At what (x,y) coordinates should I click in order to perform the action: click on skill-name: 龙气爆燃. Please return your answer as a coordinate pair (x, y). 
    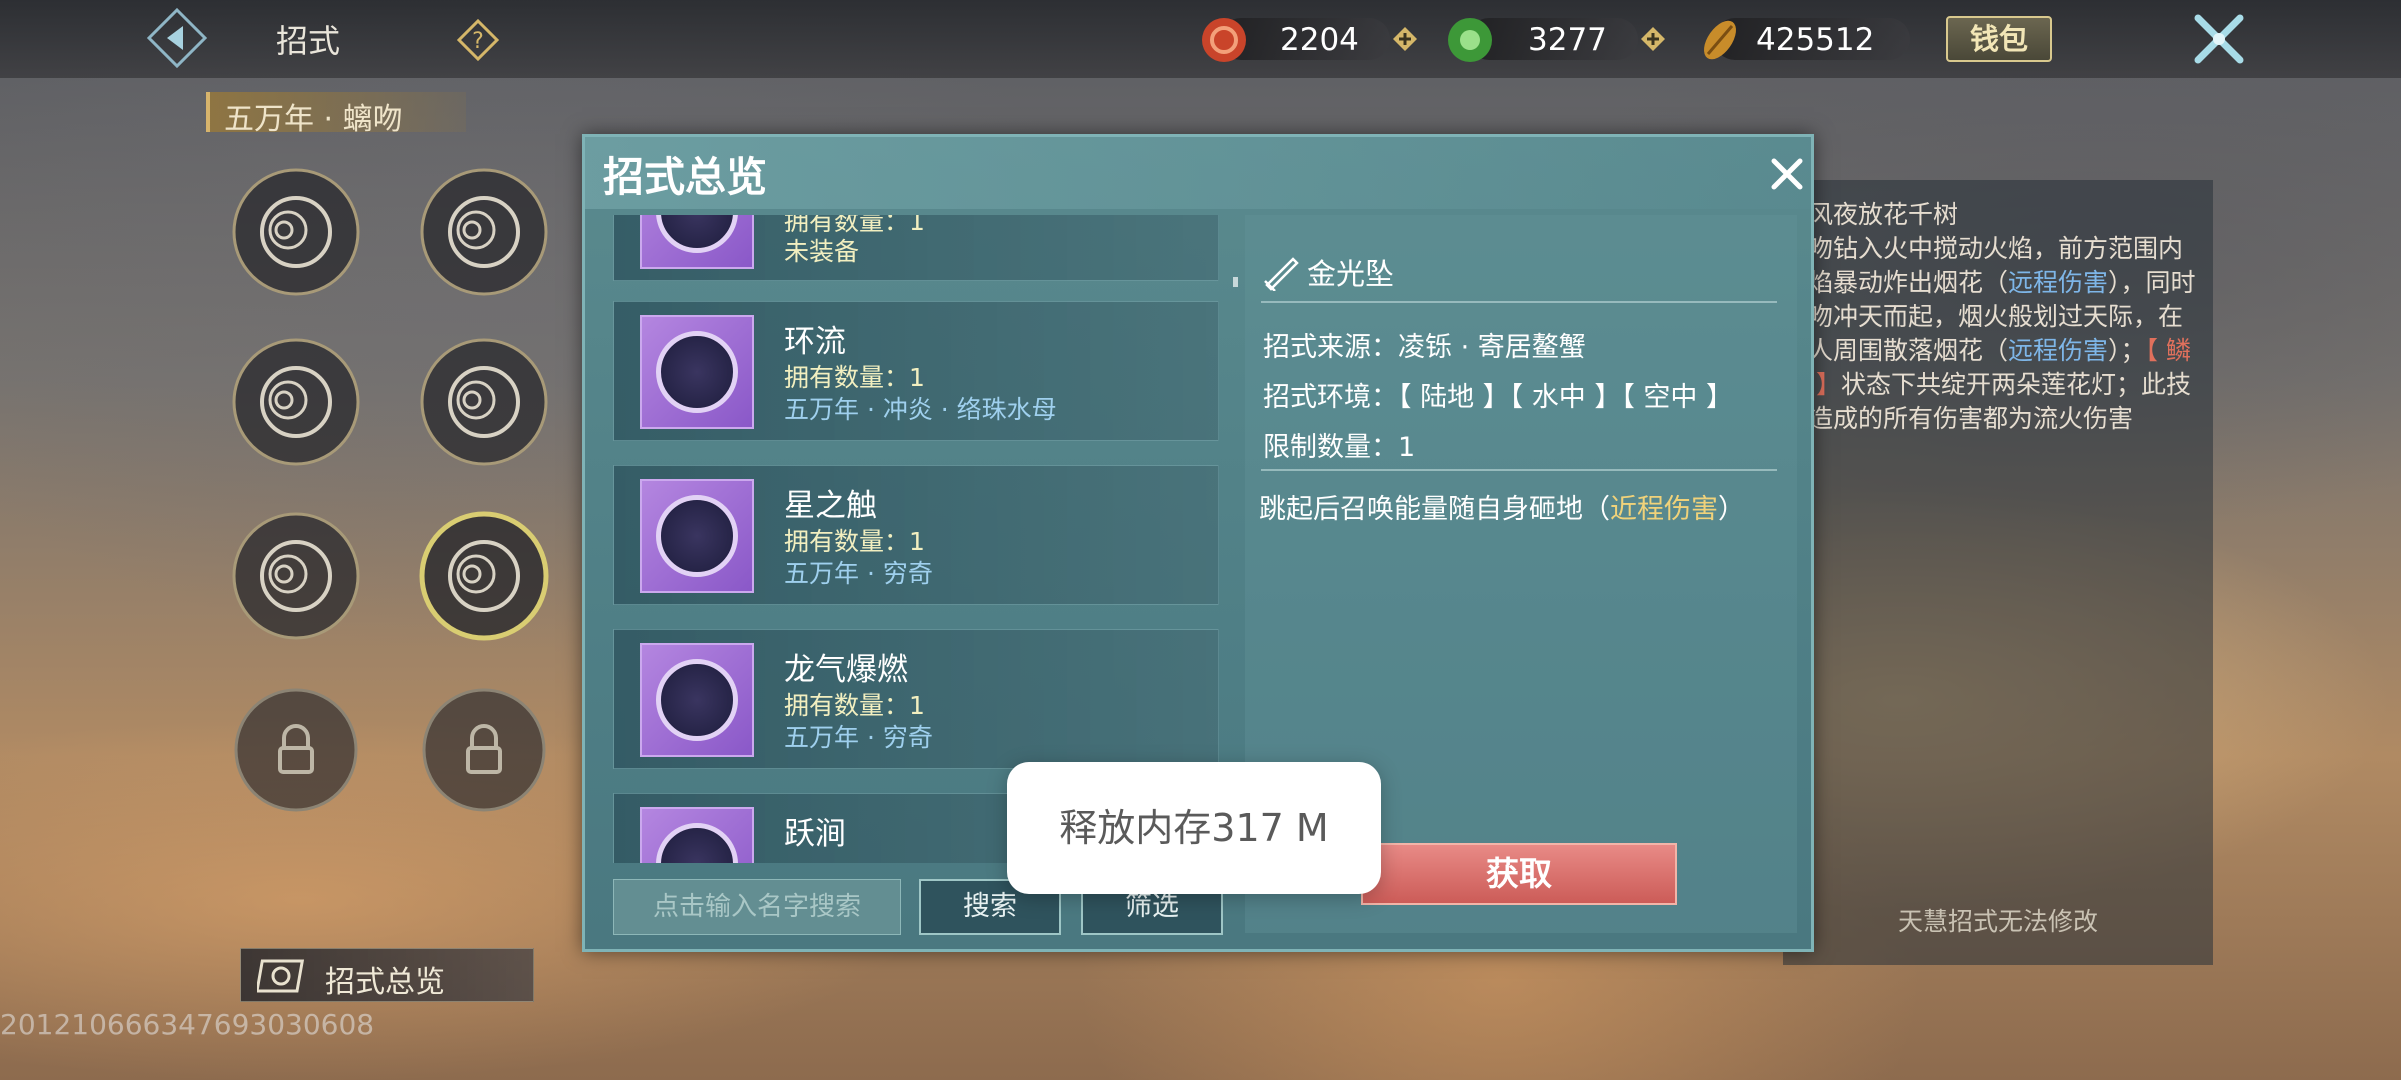
    Looking at the image, I should click on (846, 670).